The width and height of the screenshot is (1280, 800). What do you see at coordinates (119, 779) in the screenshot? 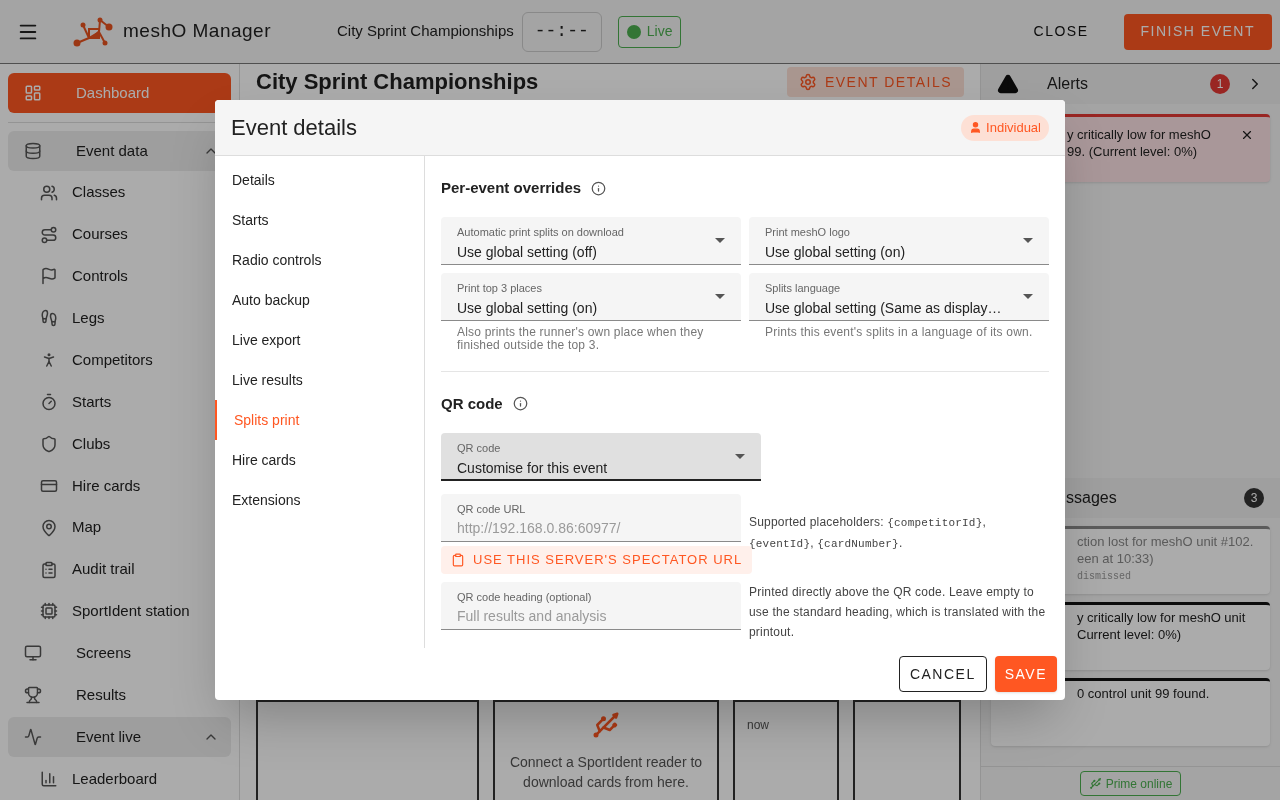
I see `sidebar-item: Leaderboard` at bounding box center [119, 779].